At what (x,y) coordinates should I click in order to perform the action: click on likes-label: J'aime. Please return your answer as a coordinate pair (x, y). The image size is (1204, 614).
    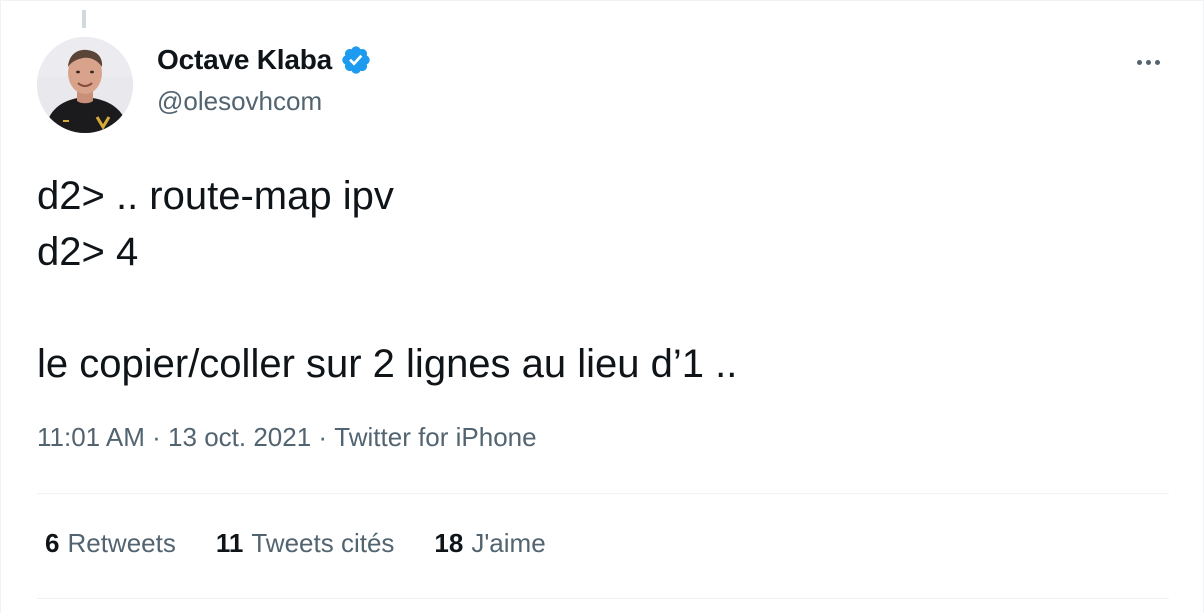
    Looking at the image, I should click on (508, 543).